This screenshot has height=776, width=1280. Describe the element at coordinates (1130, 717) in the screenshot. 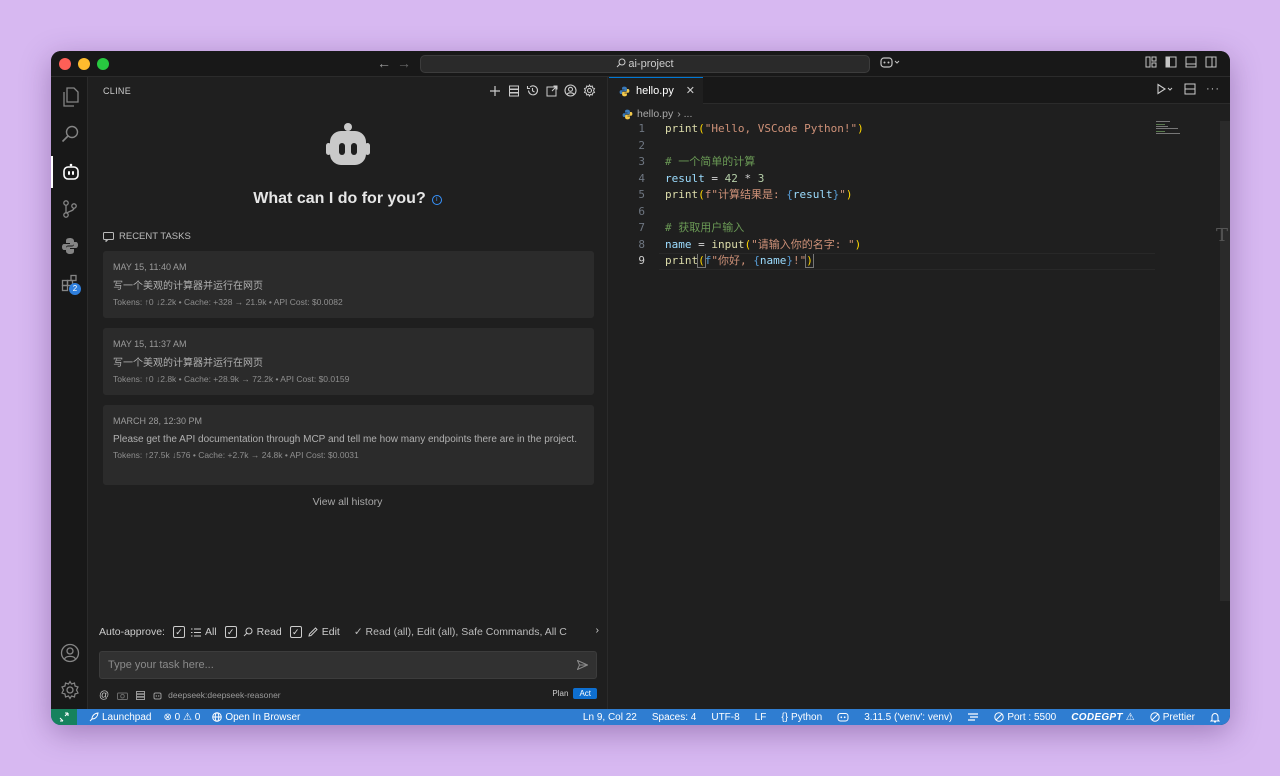

I see `warning-icon: ⚠` at that location.